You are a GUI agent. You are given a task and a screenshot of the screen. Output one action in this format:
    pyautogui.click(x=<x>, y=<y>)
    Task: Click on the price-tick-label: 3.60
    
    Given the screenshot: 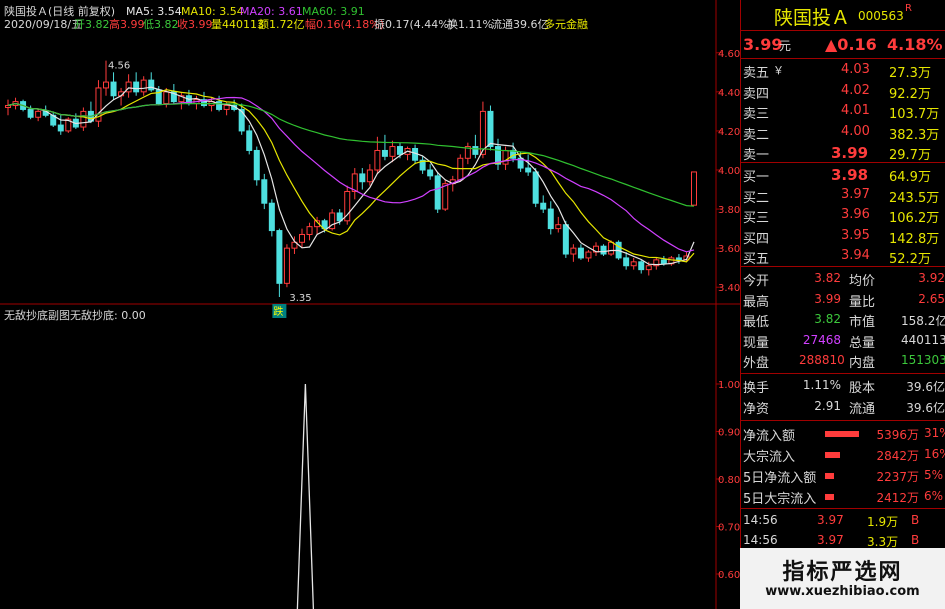 What is the action you would take?
    pyautogui.click(x=729, y=249)
    